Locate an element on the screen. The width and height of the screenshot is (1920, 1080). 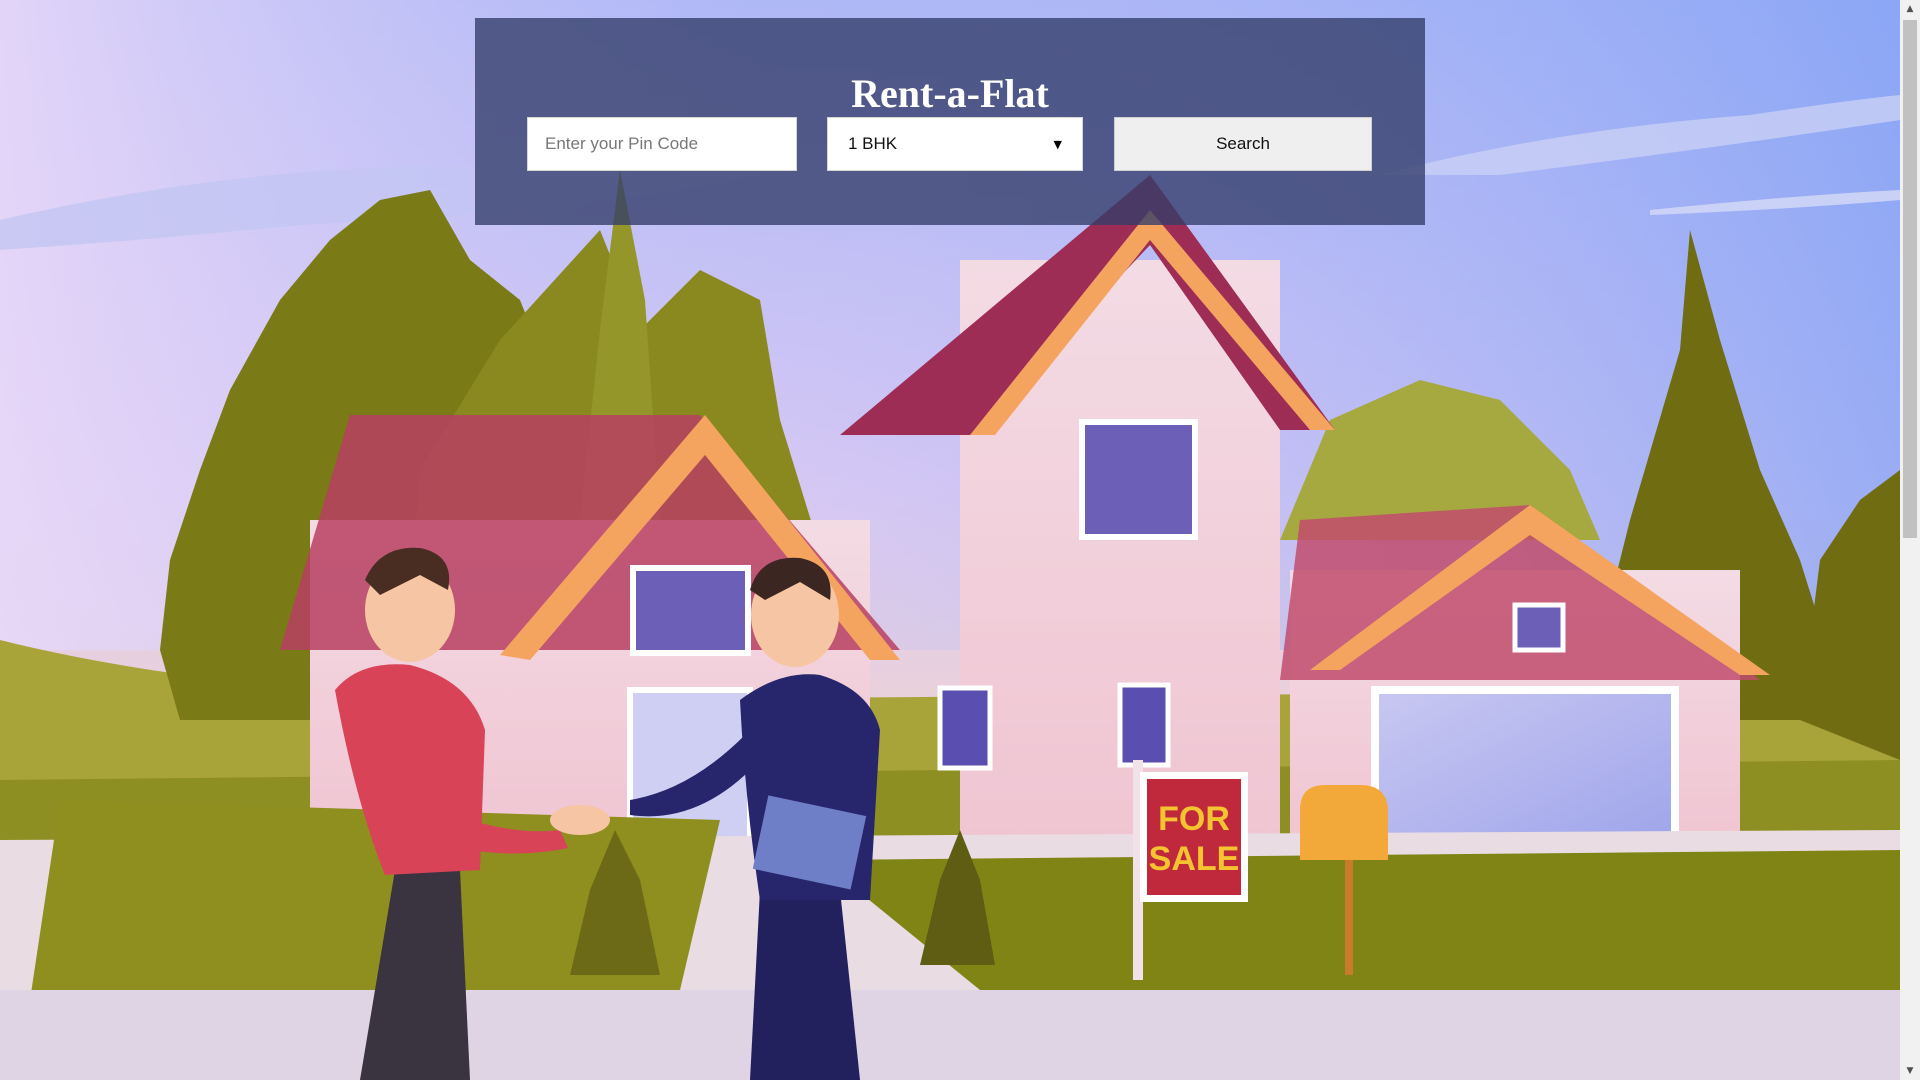
svg-text: FOR is located at coordinates (1194, 819).